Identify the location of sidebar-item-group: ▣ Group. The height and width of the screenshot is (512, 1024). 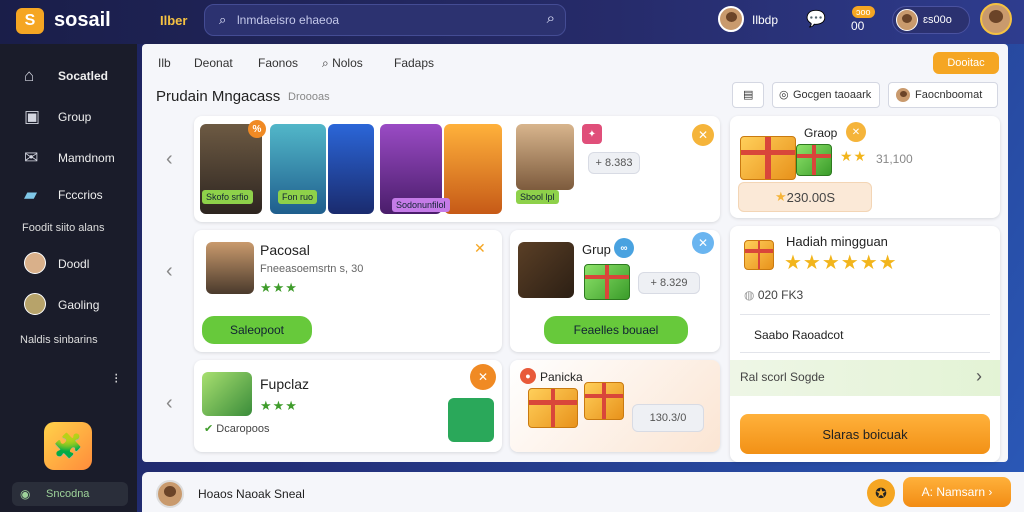
(68, 117).